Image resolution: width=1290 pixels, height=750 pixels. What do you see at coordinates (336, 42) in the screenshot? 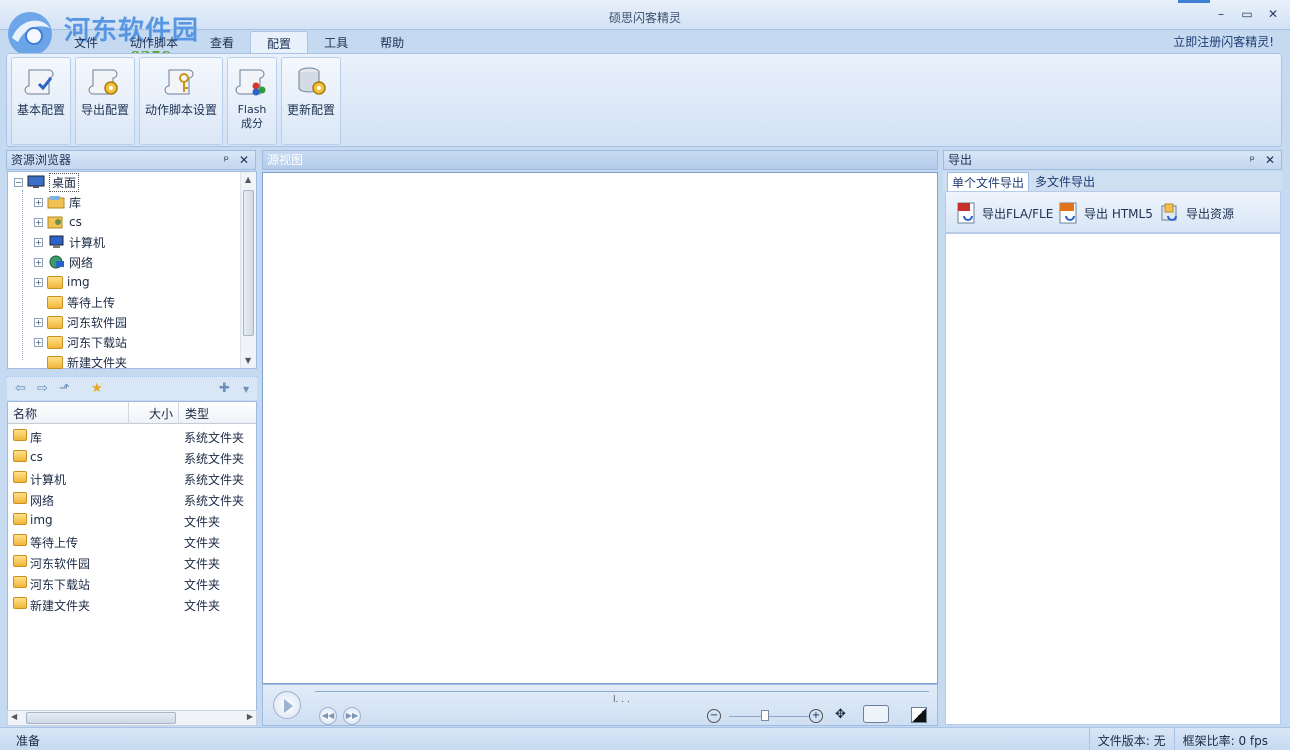
I see `tab-tools: 工具` at bounding box center [336, 42].